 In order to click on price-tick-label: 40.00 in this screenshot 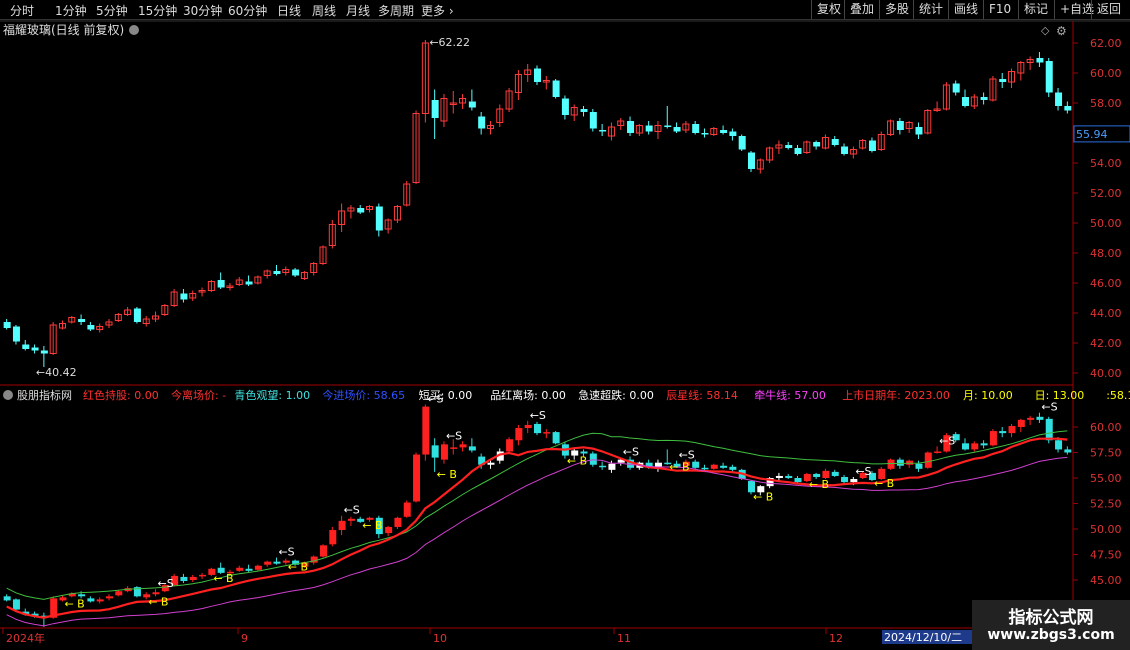, I will do `click(1106, 373)`.